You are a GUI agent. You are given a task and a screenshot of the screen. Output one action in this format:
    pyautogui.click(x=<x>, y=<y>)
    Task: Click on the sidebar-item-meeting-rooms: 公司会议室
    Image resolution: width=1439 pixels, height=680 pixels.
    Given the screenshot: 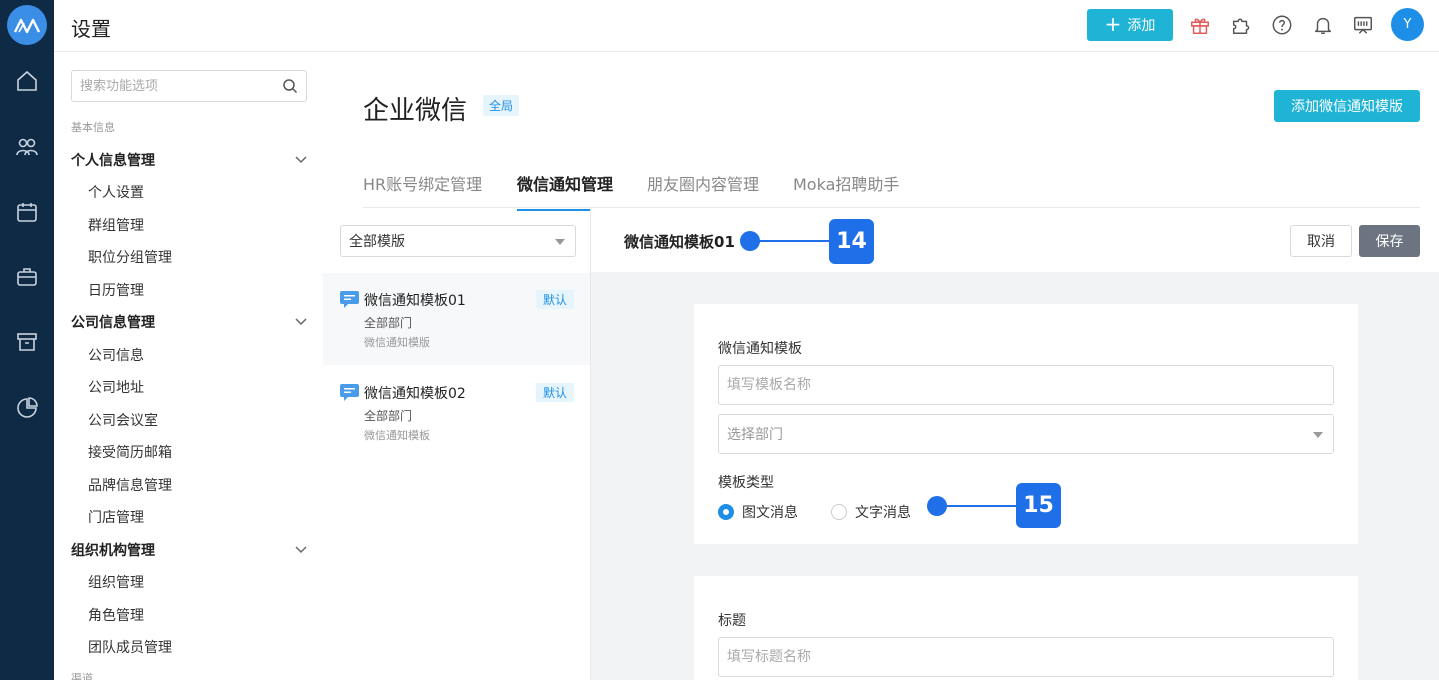 What is the action you would take?
    pyautogui.click(x=123, y=420)
    